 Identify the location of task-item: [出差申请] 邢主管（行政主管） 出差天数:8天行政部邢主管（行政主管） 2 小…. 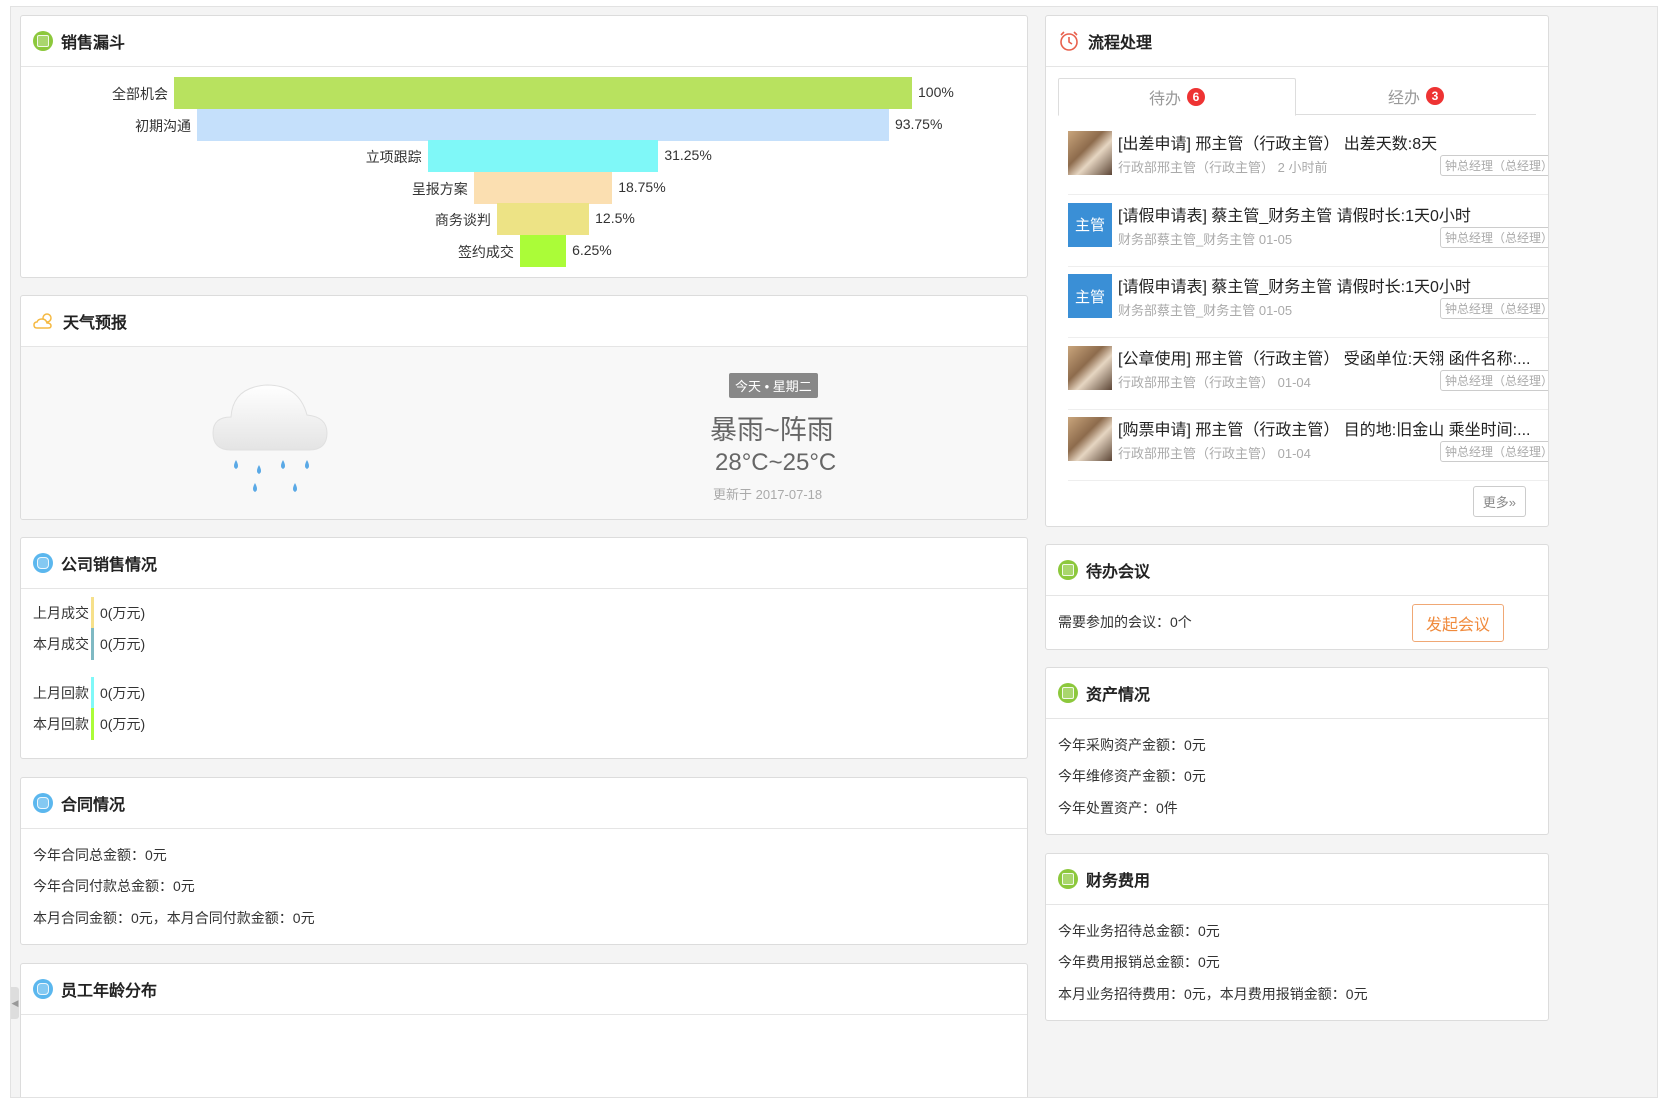
(1308, 158).